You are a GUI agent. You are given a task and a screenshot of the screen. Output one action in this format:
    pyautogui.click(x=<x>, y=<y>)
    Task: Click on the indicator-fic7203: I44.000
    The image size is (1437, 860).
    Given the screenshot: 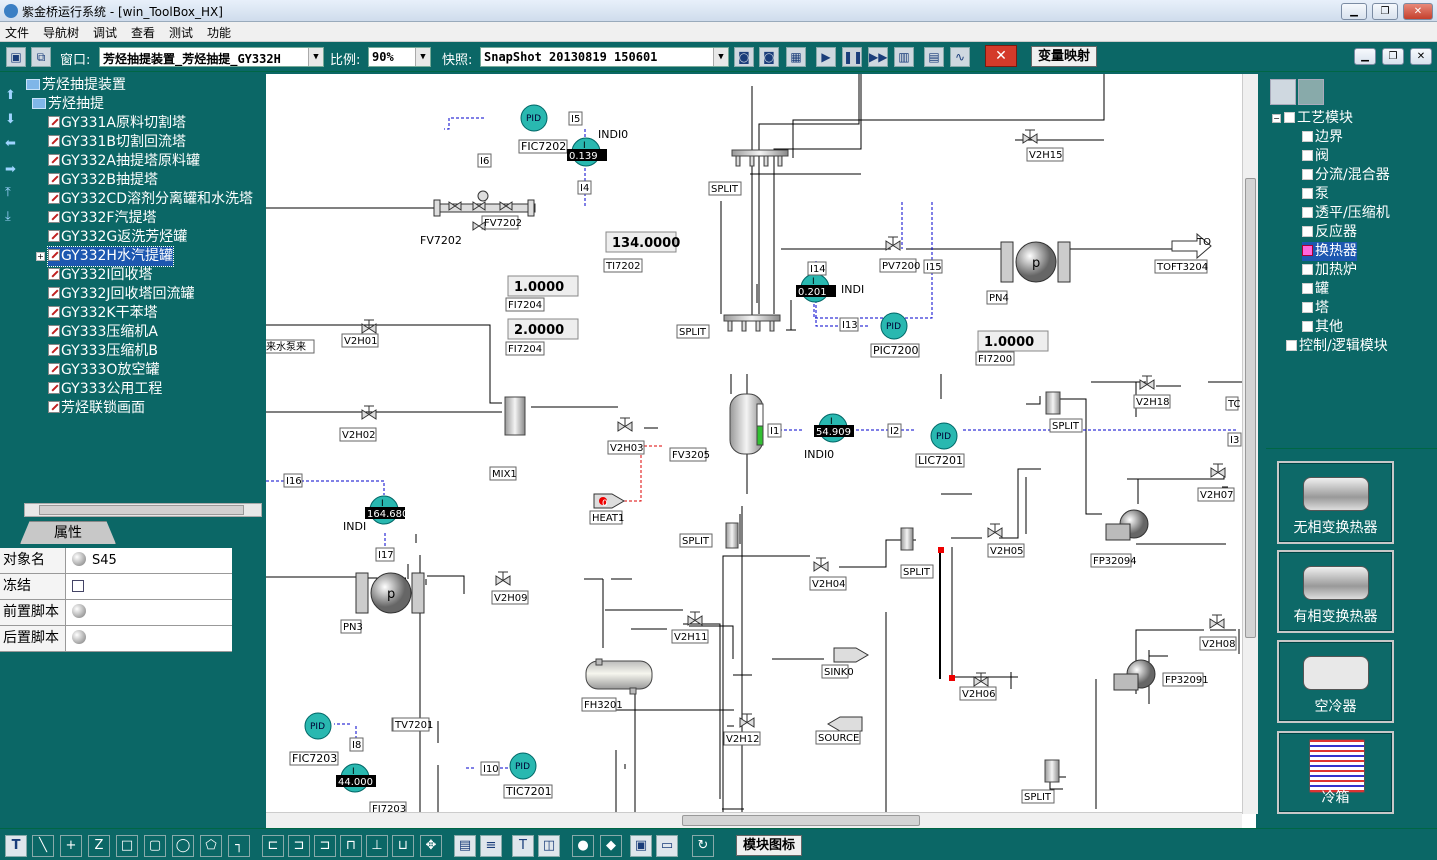 What is the action you would take?
    pyautogui.click(x=356, y=778)
    